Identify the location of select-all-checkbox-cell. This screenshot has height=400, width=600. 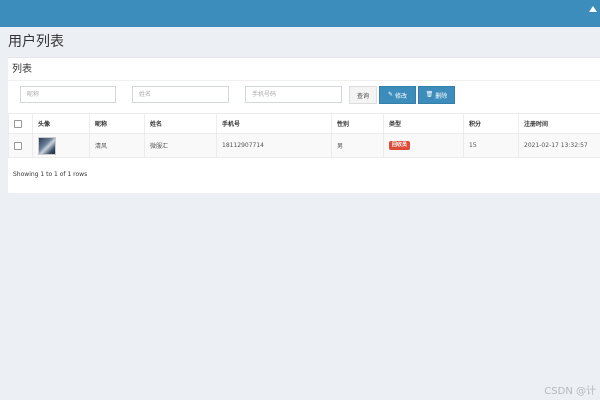
(20, 123).